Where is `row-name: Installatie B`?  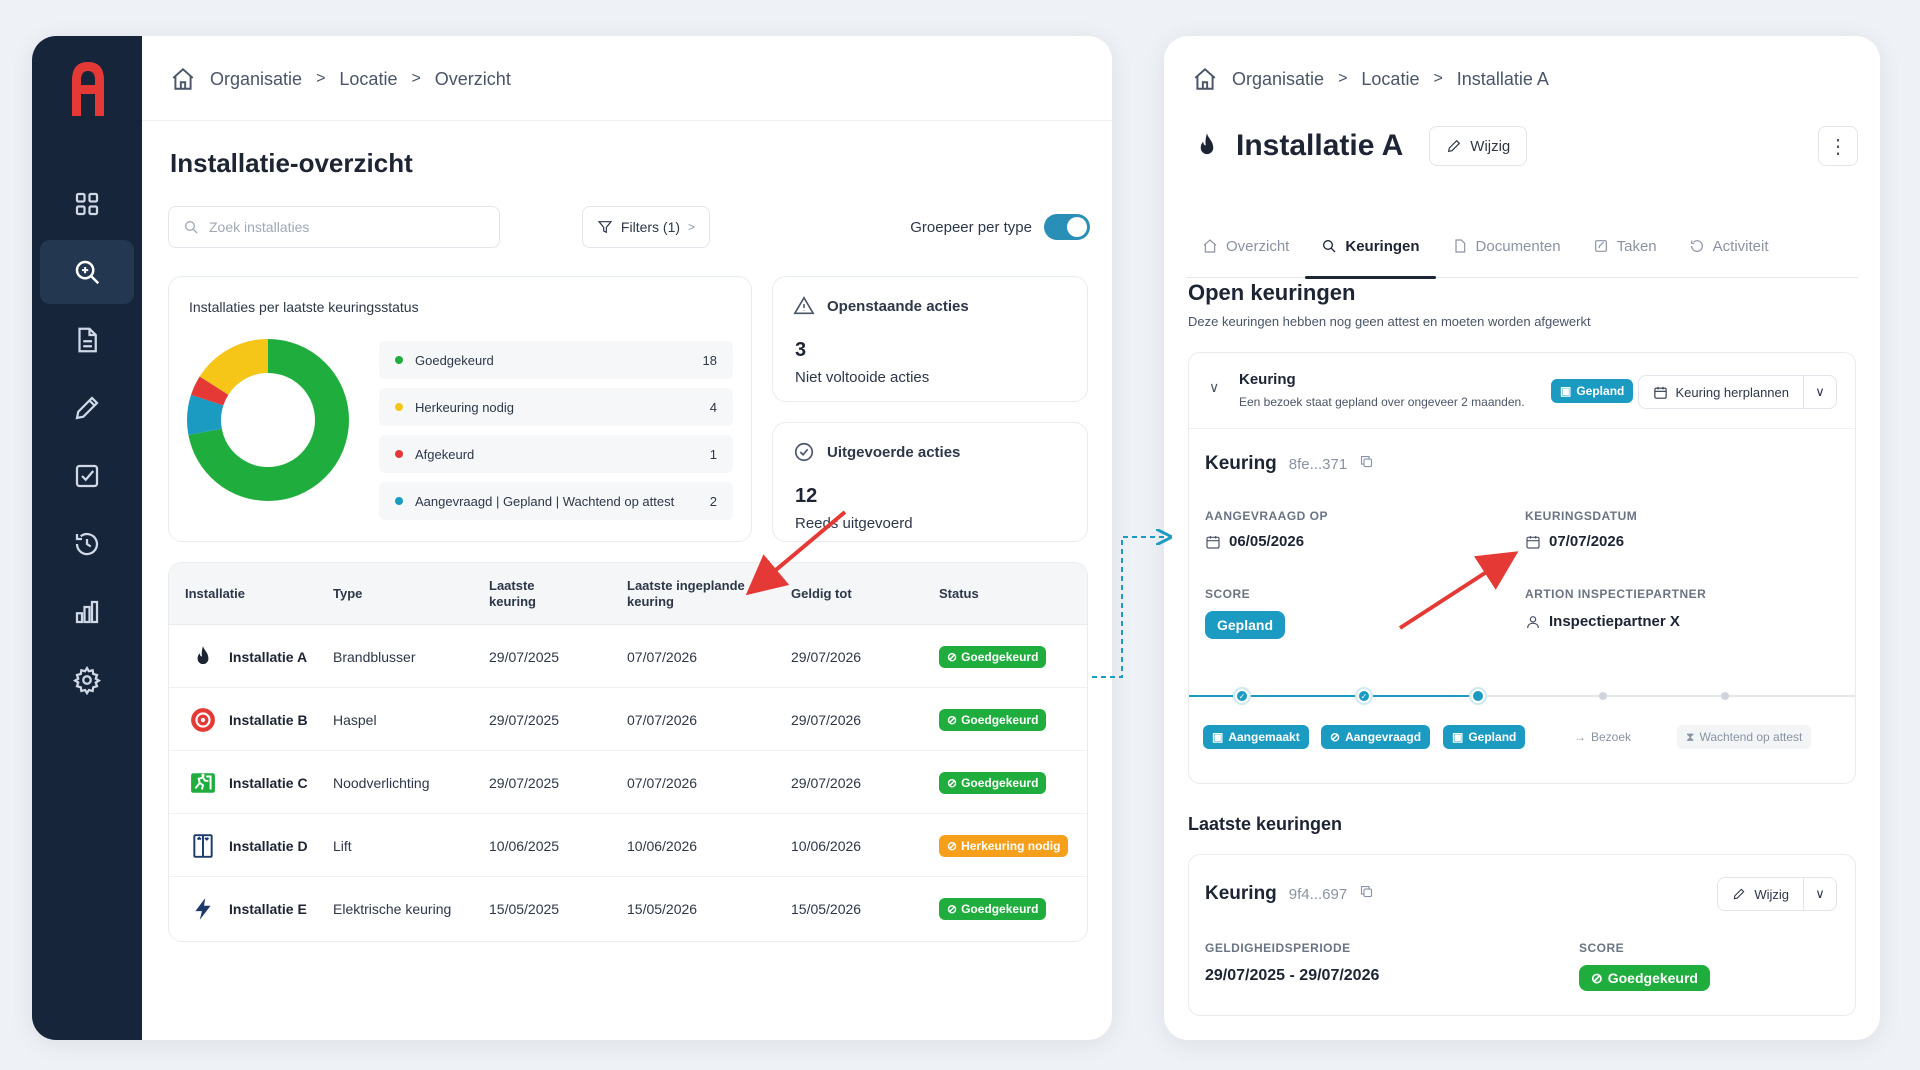 row-name: Installatie B is located at coordinates (268, 719).